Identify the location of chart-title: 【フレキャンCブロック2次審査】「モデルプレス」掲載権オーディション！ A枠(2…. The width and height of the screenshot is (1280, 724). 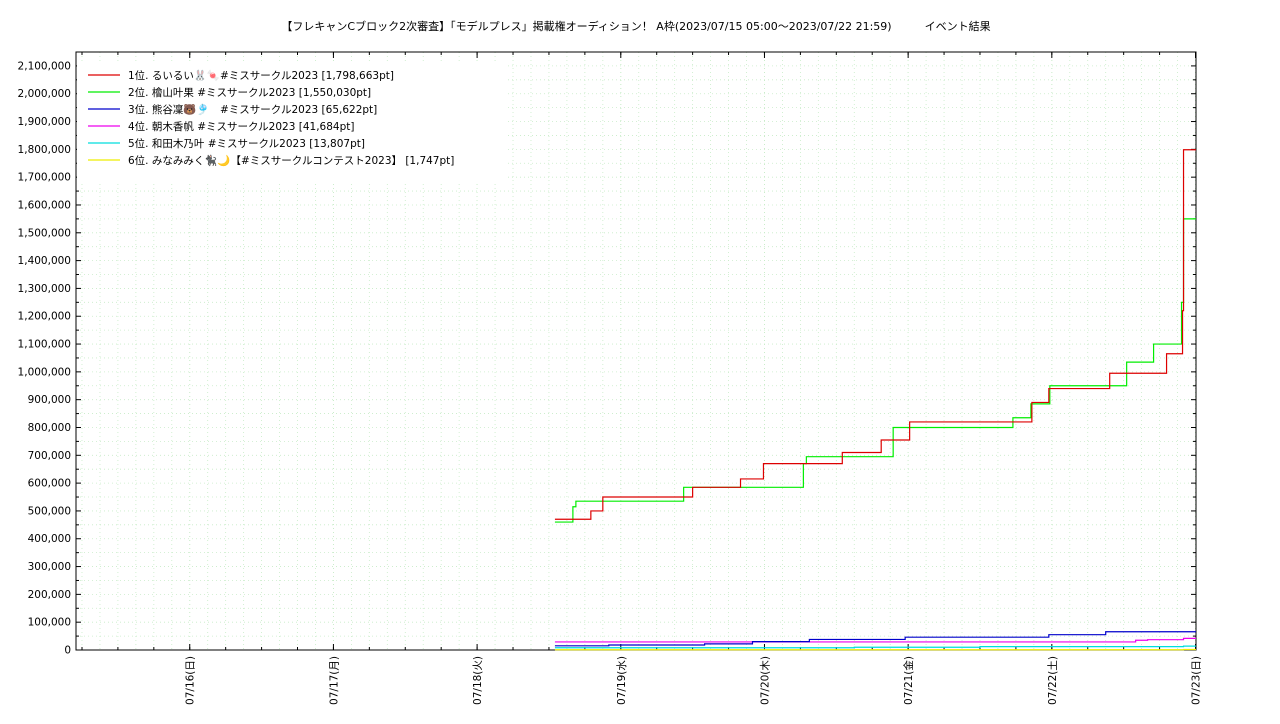
(635, 26).